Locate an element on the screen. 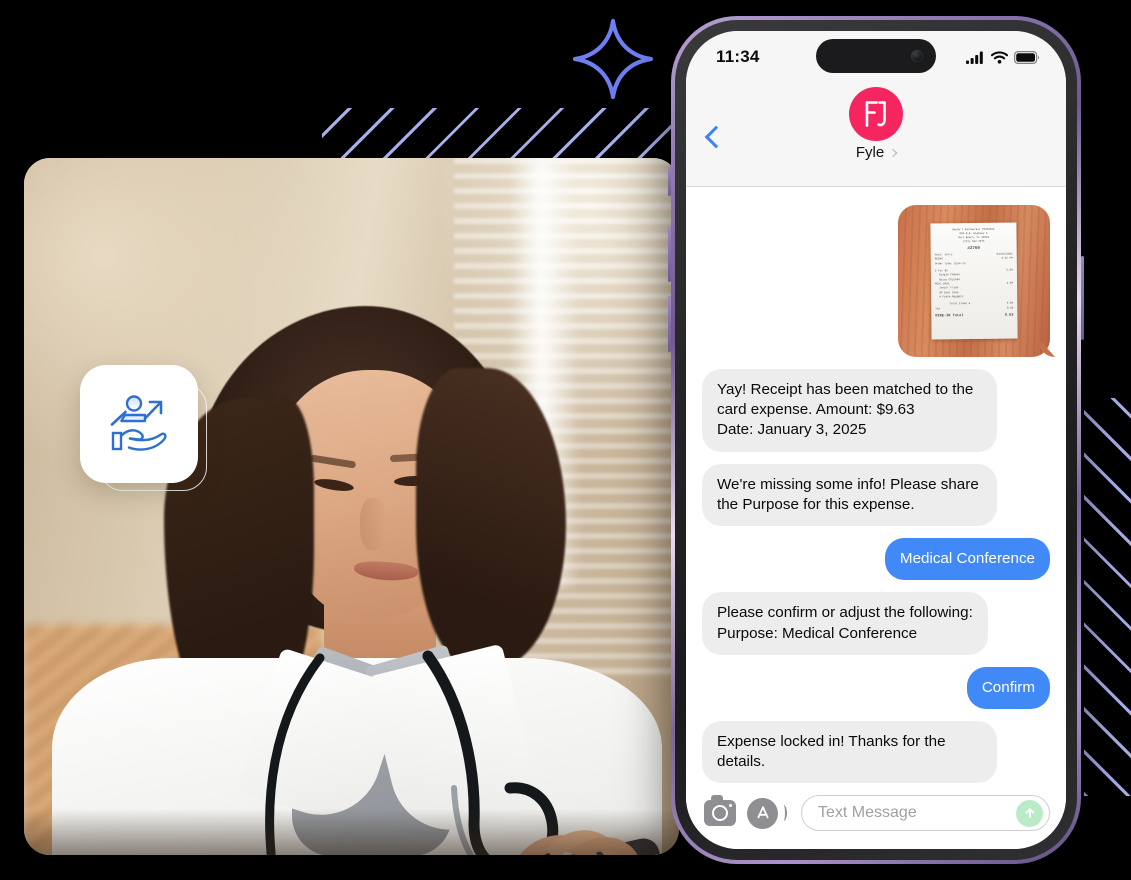 The width and height of the screenshot is (1131, 880). four-point-sparkle-icon is located at coordinates (613, 59).